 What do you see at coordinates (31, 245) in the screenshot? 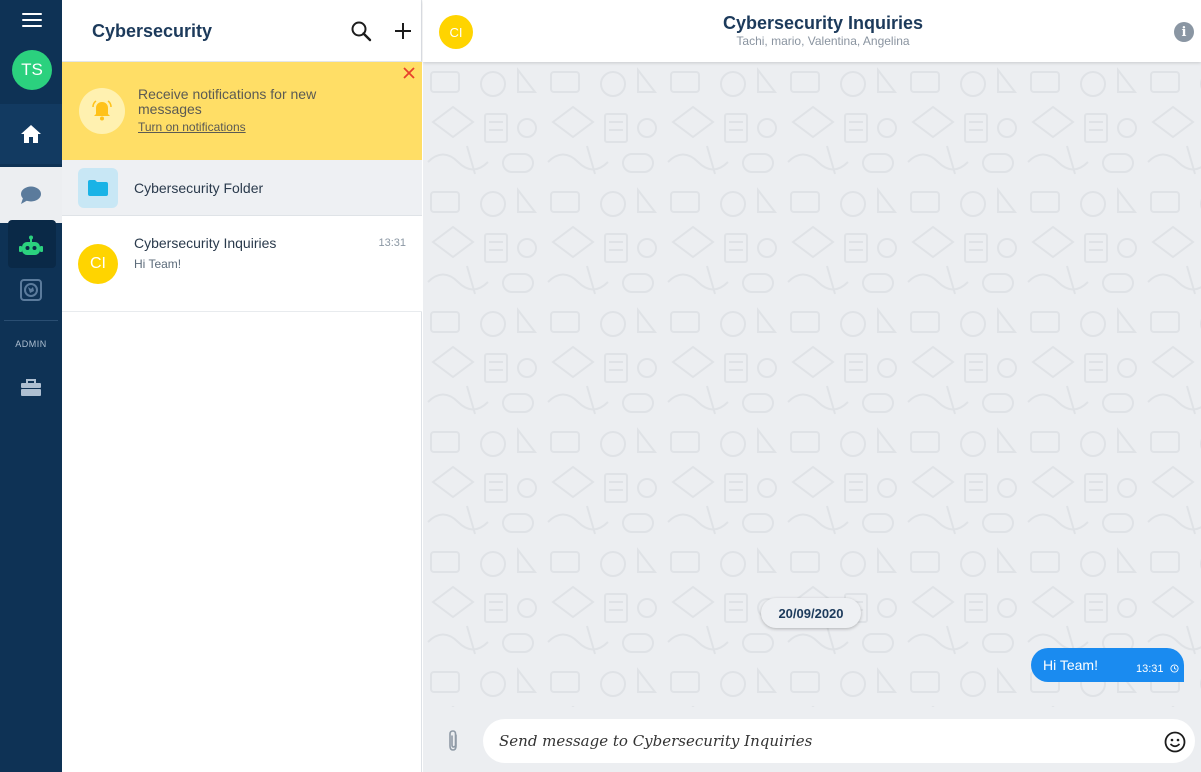
I see `robot-icon` at bounding box center [31, 245].